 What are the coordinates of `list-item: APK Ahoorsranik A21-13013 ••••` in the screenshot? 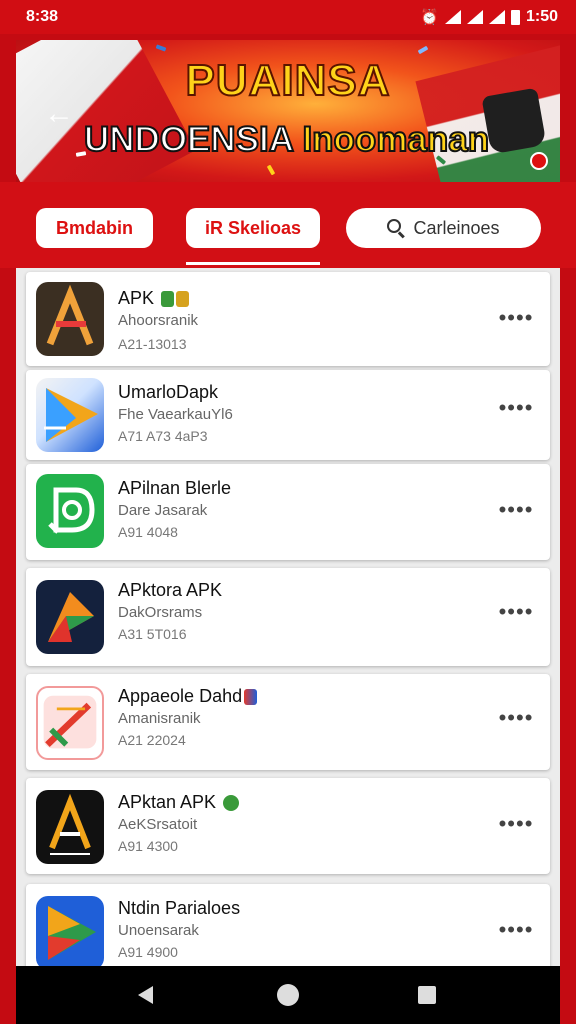 It's located at (288, 319).